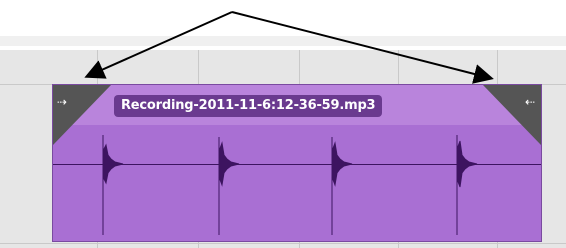  Describe the element at coordinates (362, 47) in the screenshot. I see `arrow-right` at that location.